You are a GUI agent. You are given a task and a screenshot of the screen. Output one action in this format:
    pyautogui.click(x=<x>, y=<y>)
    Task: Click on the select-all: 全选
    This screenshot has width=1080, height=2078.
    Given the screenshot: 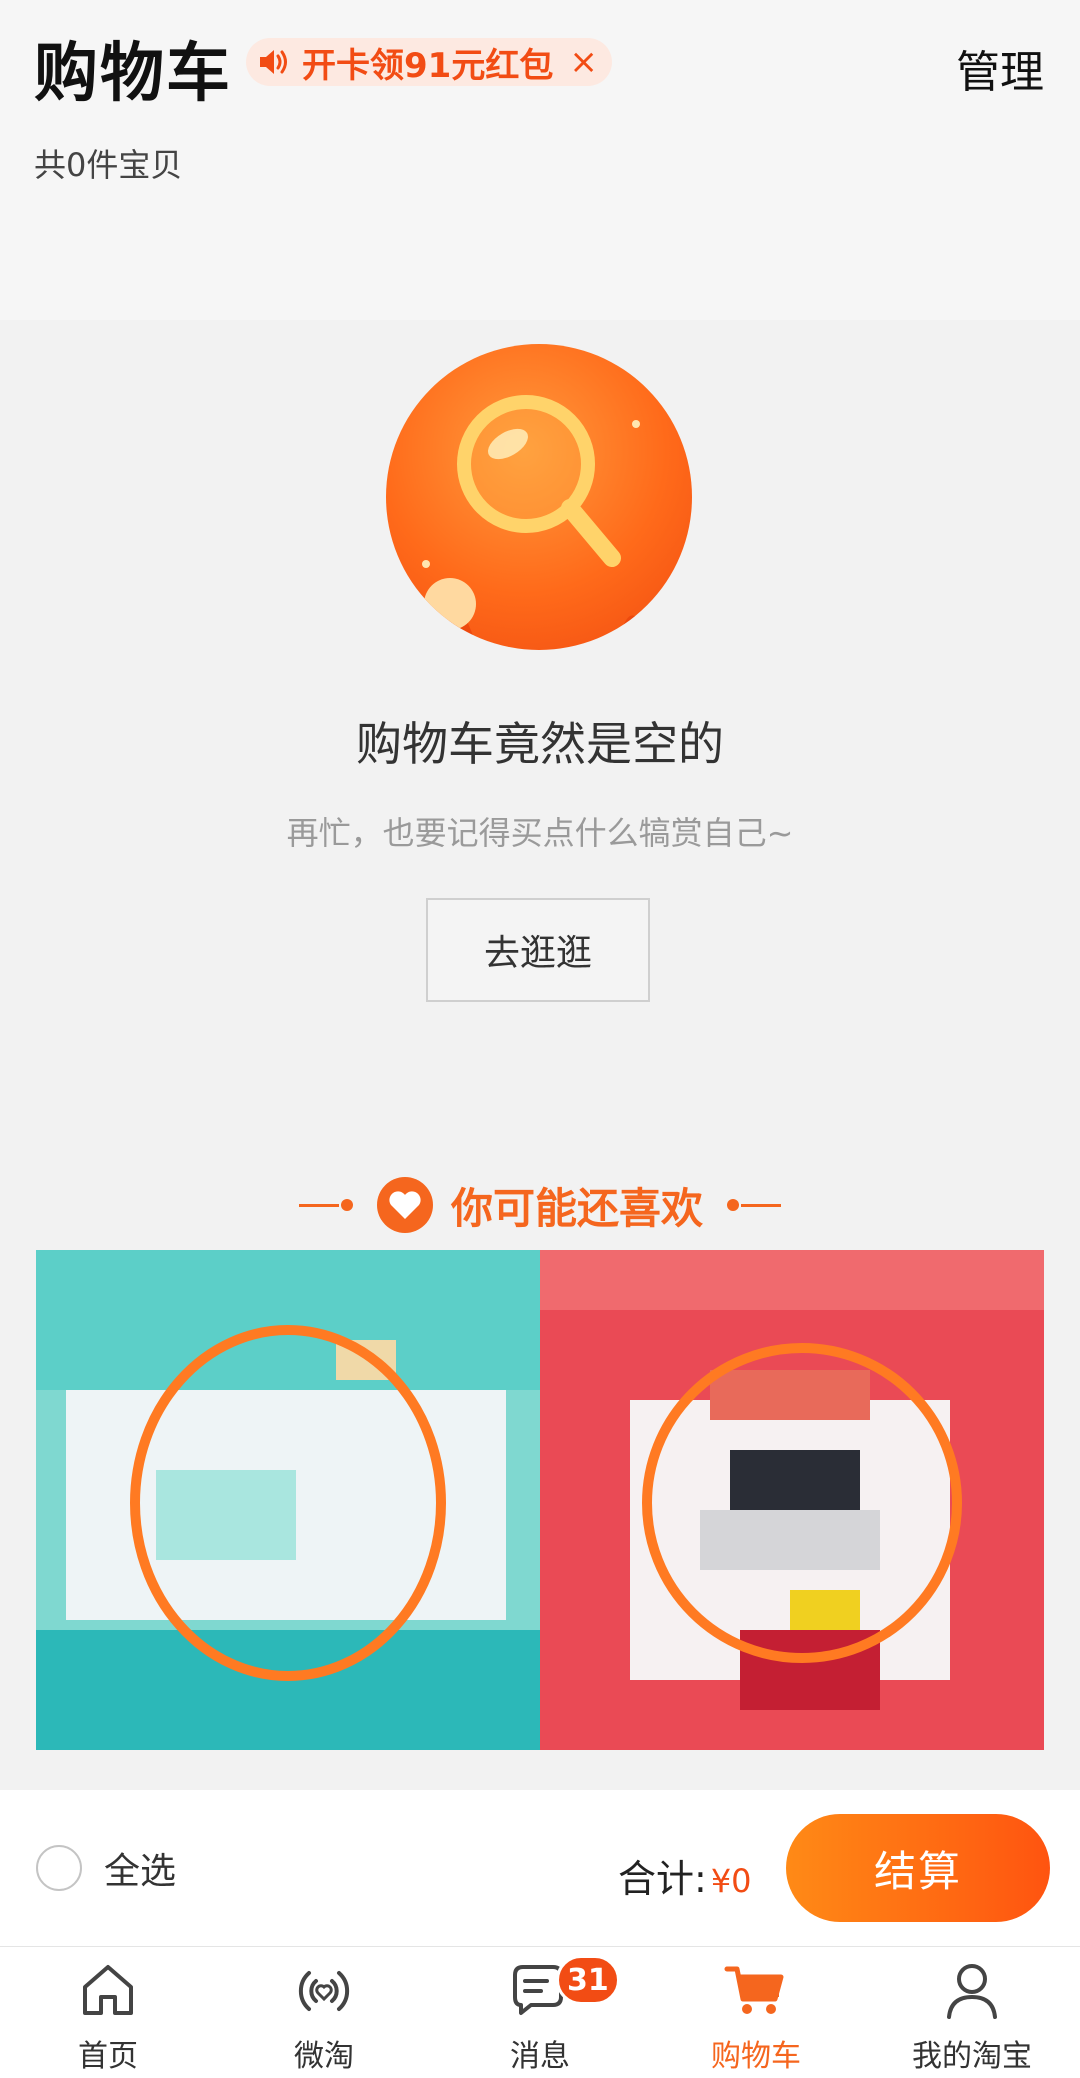 What is the action you would take?
    pyautogui.click(x=106, y=1868)
    